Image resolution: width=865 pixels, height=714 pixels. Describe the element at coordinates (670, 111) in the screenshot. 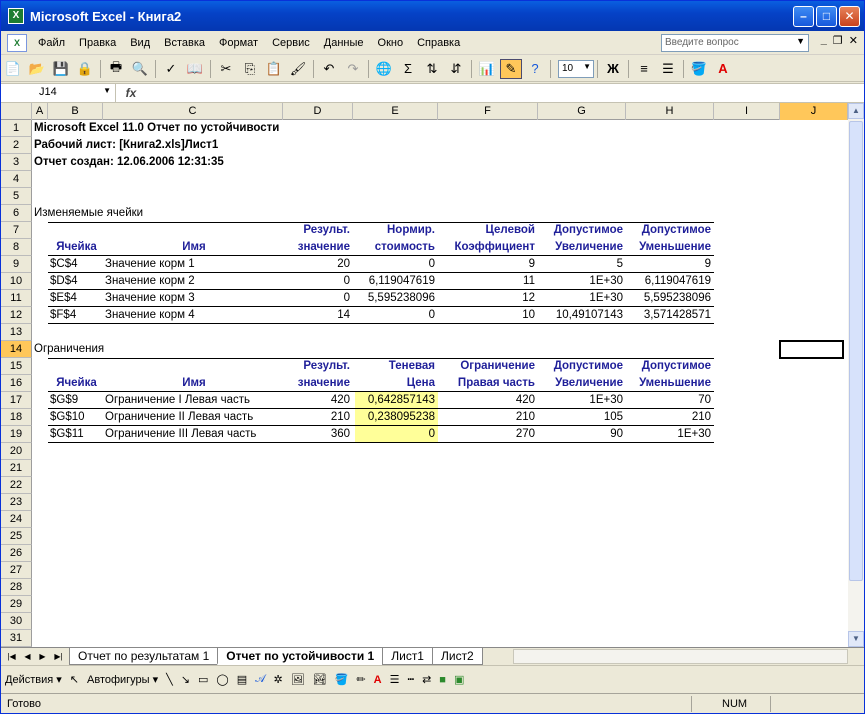

I see `column-header-h: H` at that location.